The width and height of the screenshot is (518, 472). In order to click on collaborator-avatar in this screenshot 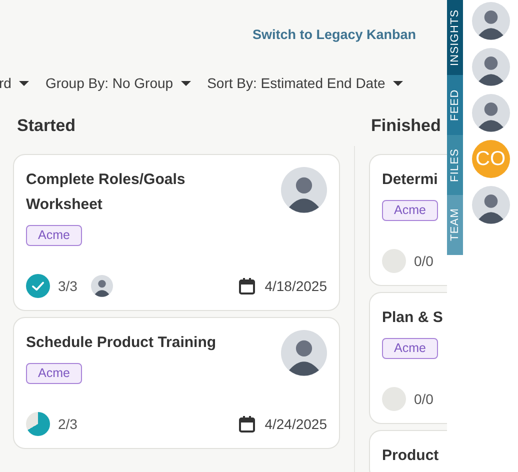, I will do `click(102, 286)`.